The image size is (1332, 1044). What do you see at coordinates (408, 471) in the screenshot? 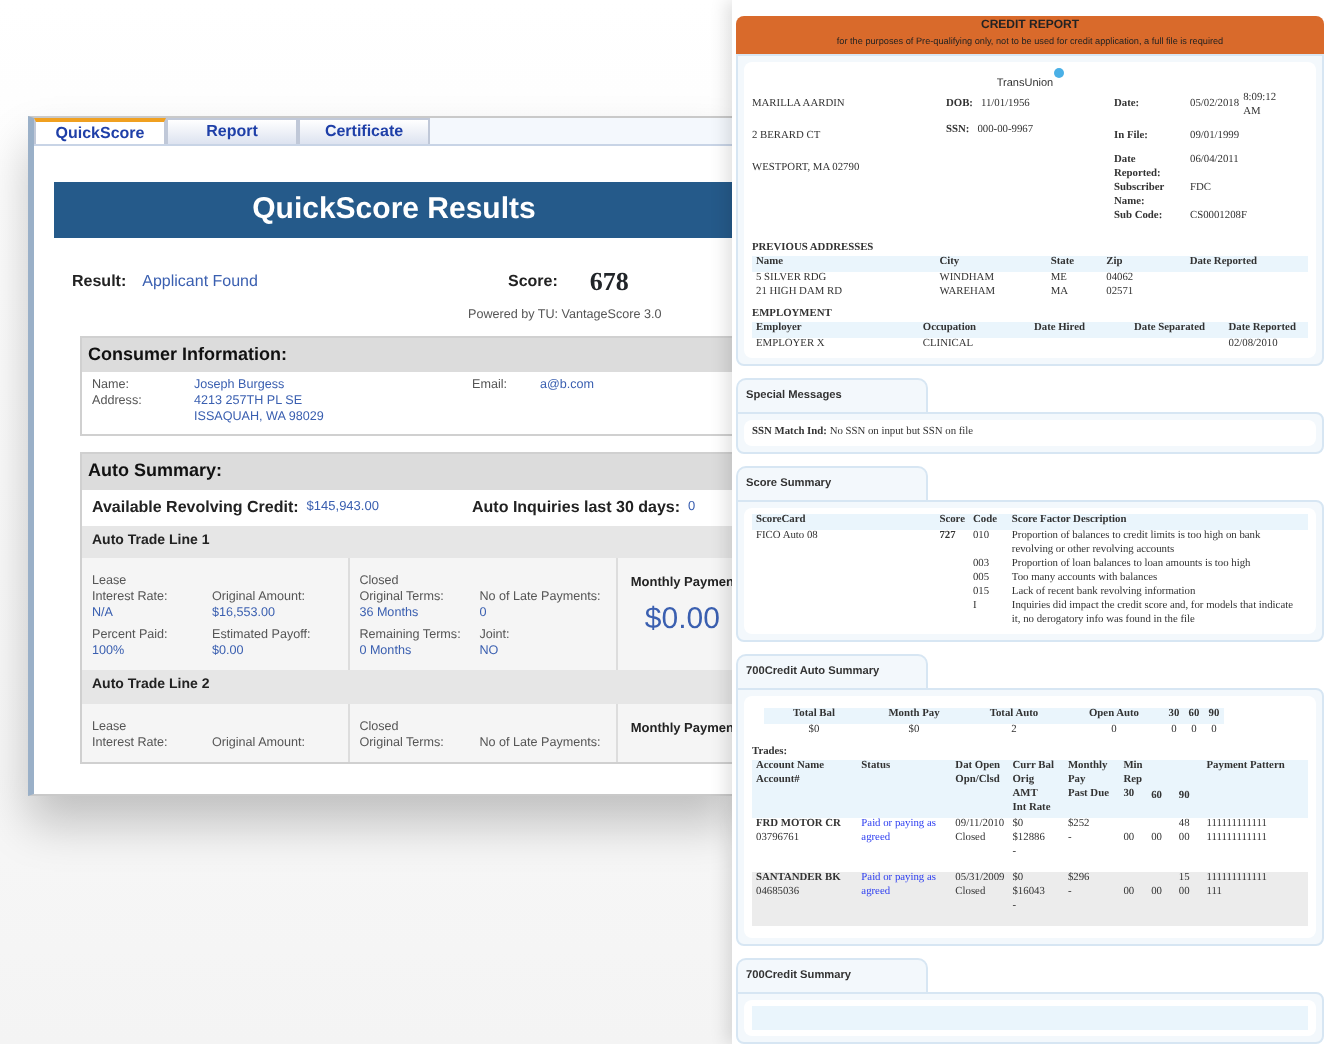
I see `section-heading: Auto Summary:` at bounding box center [408, 471].